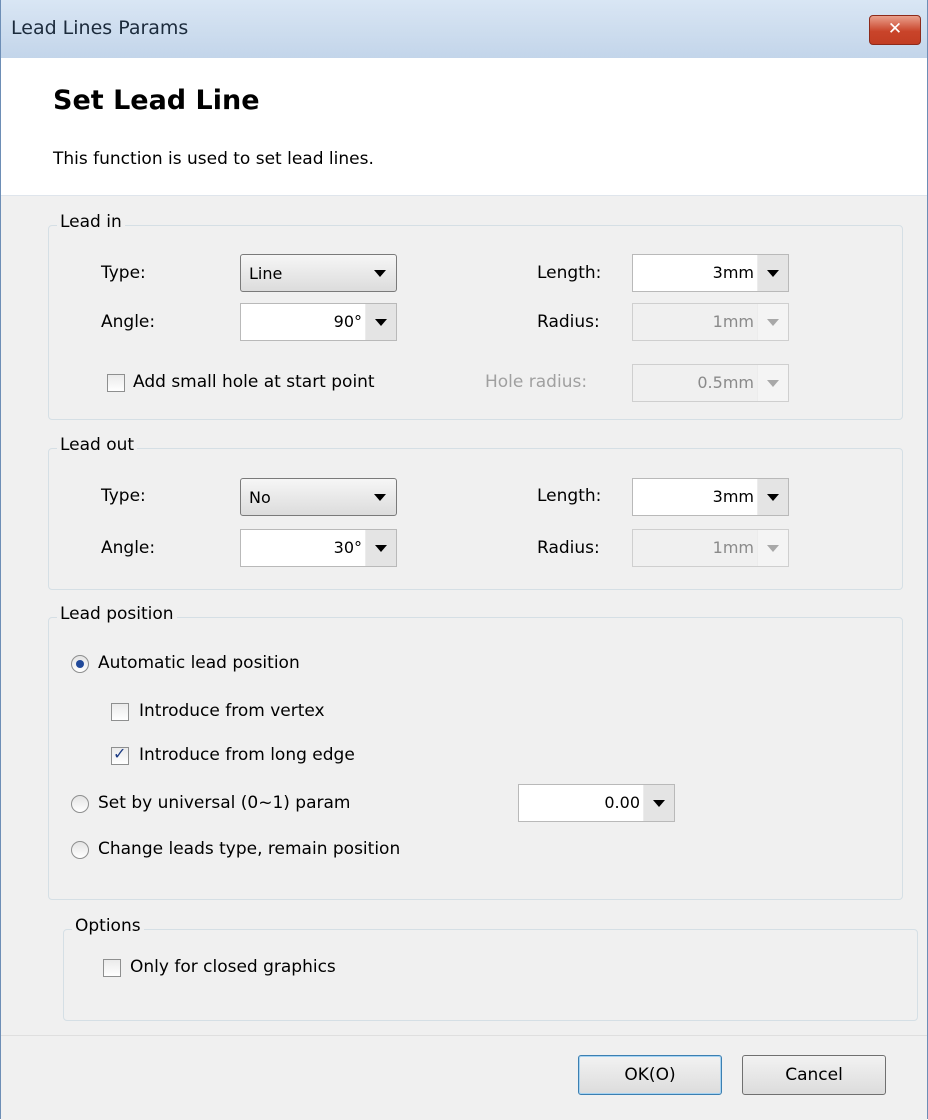 This screenshot has height=1120, width=928. What do you see at coordinates (232, 711) in the screenshot?
I see `introduce-vertex-label: Introduce from vertex` at bounding box center [232, 711].